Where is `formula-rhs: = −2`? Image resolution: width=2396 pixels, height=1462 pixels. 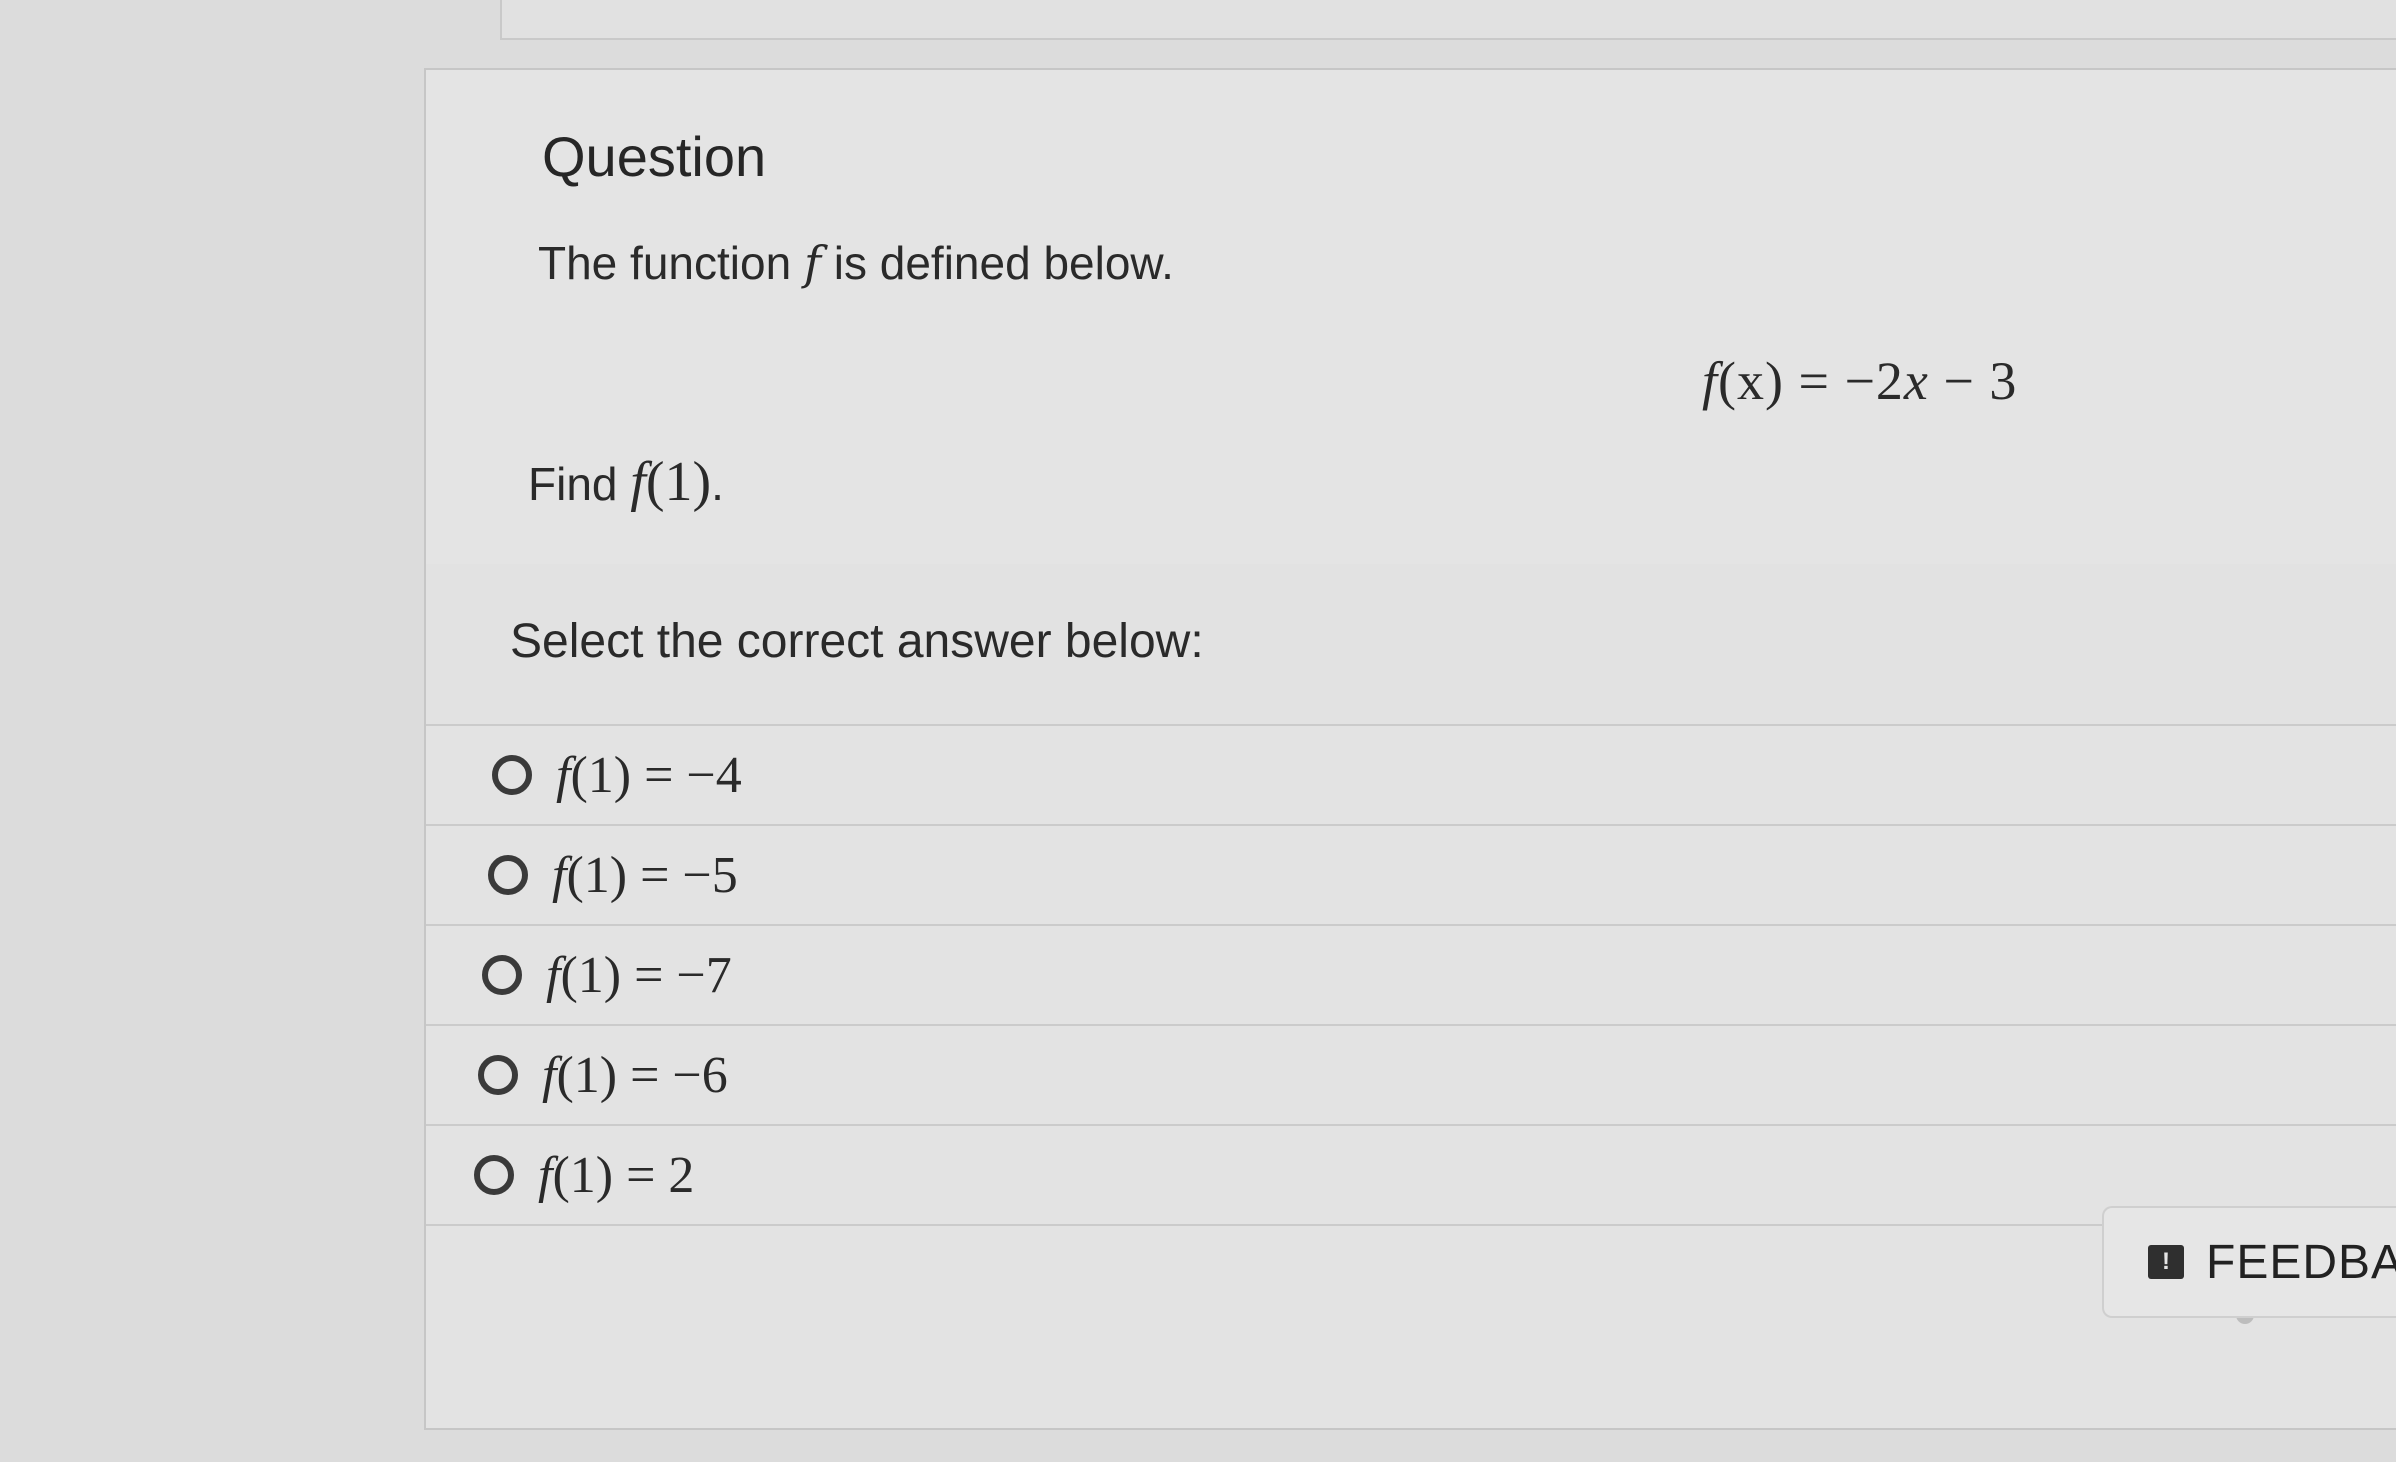
formula-rhs: = −2 is located at coordinates (1843, 381).